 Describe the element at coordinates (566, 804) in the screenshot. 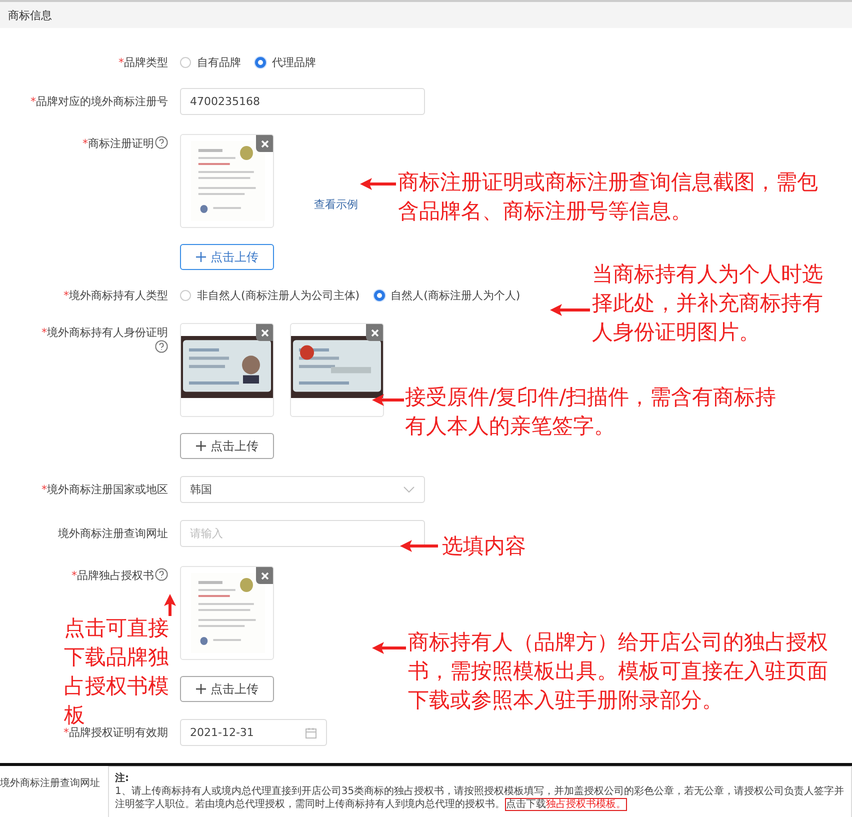

I see `download-link: 点击下载独占授权书模板。` at that location.